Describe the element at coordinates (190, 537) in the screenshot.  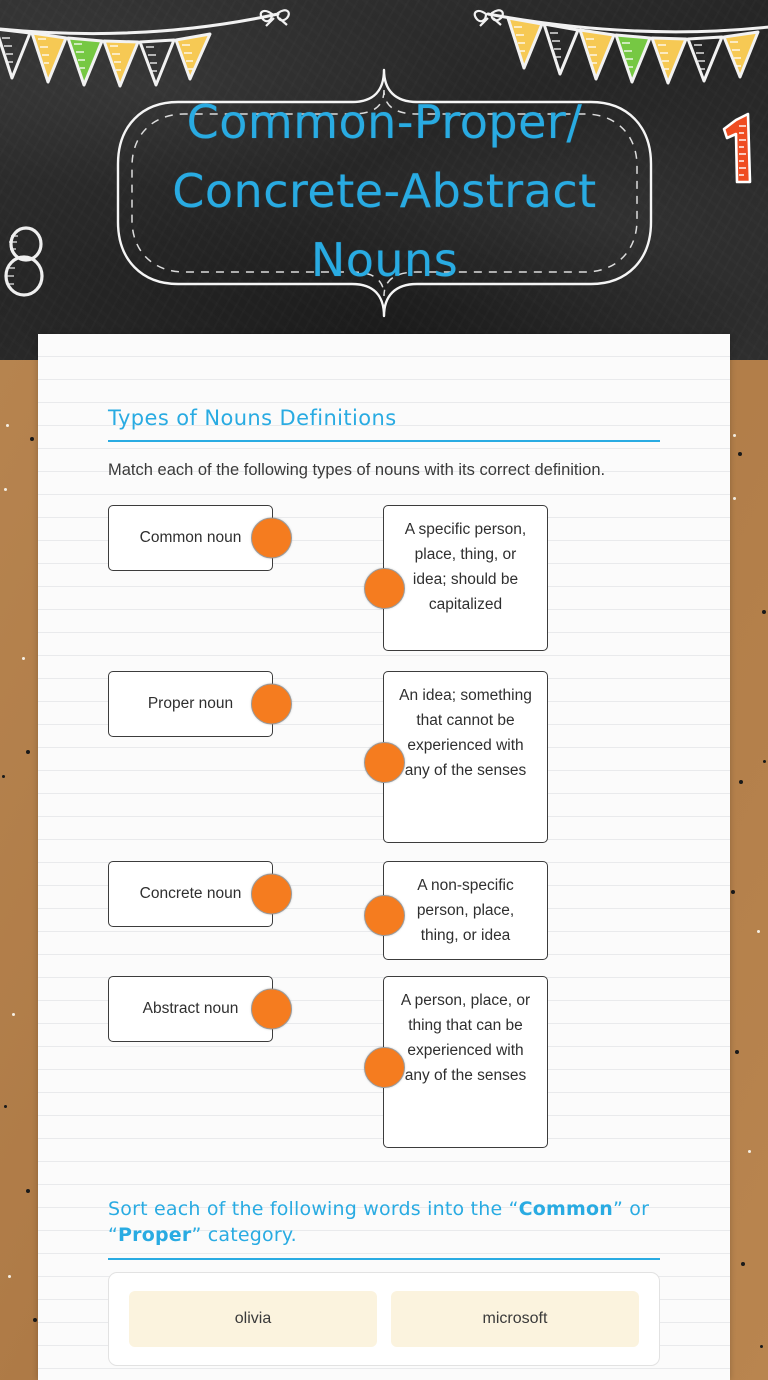
I see `term-label: Common noun` at that location.